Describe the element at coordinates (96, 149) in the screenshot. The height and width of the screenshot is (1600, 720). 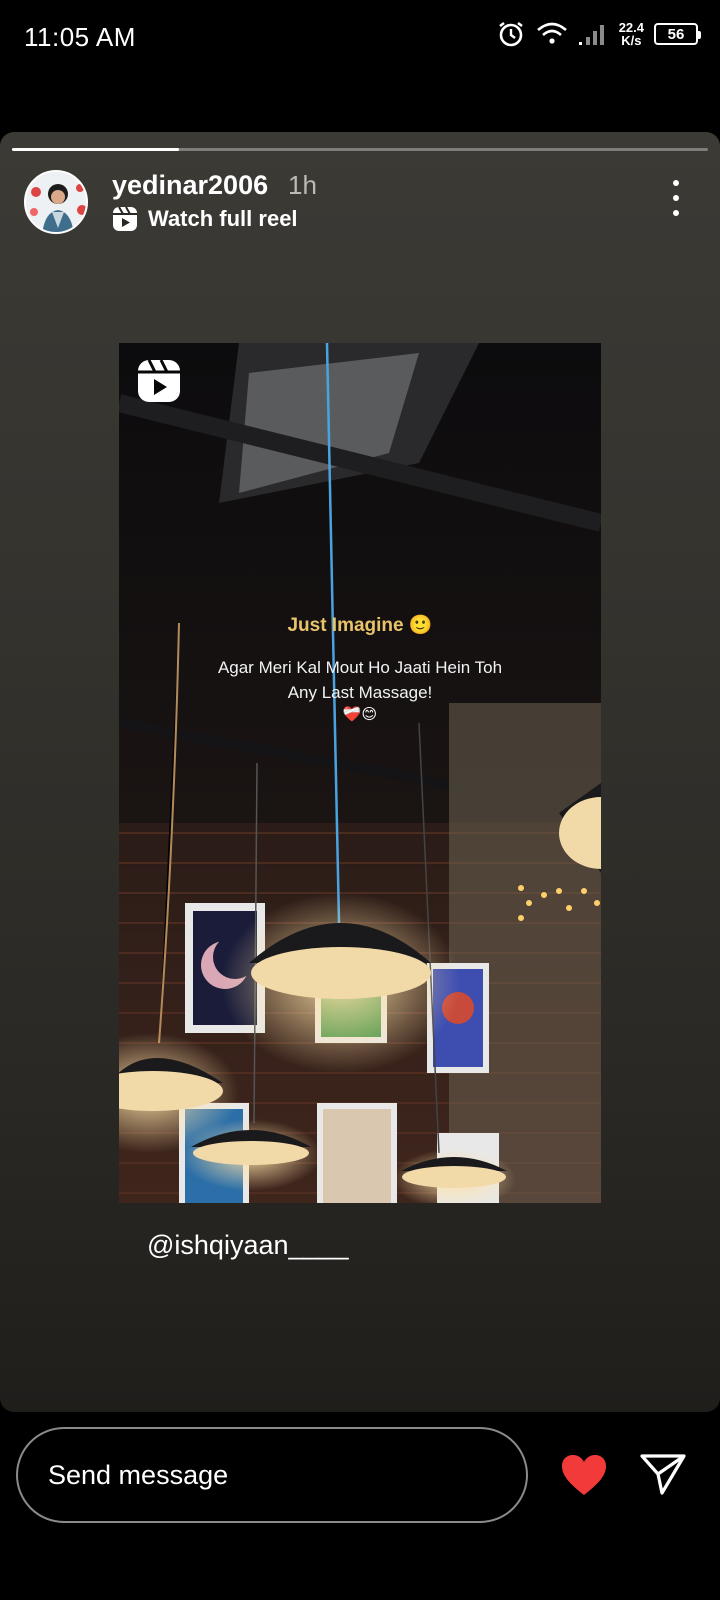
I see `story-progress-fill` at that location.